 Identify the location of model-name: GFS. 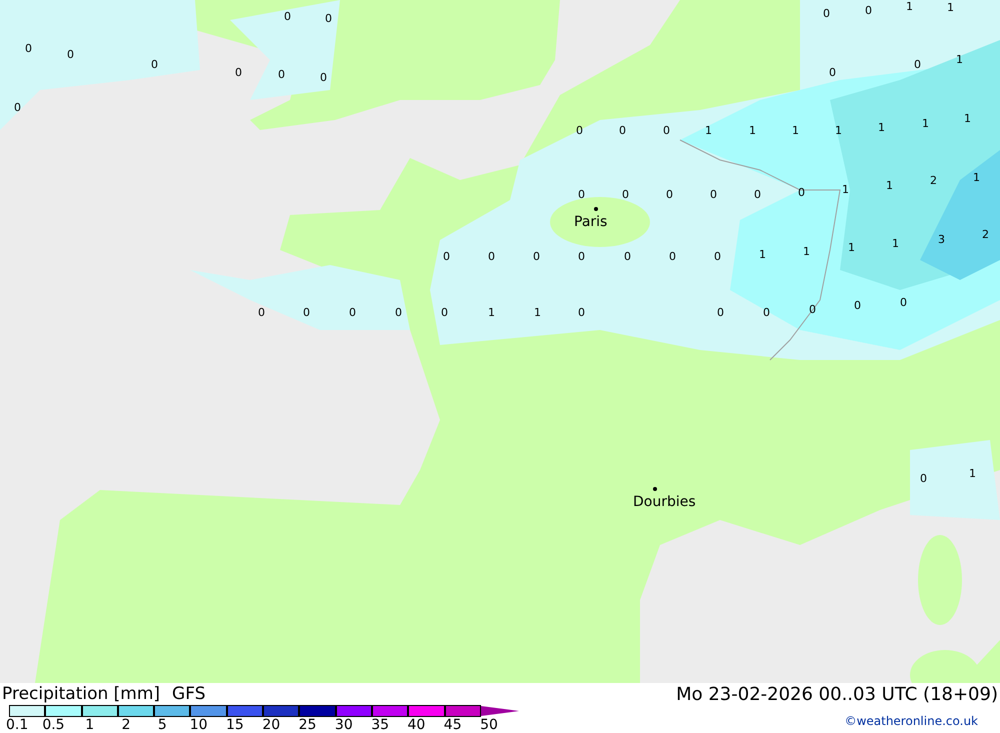
(189, 694).